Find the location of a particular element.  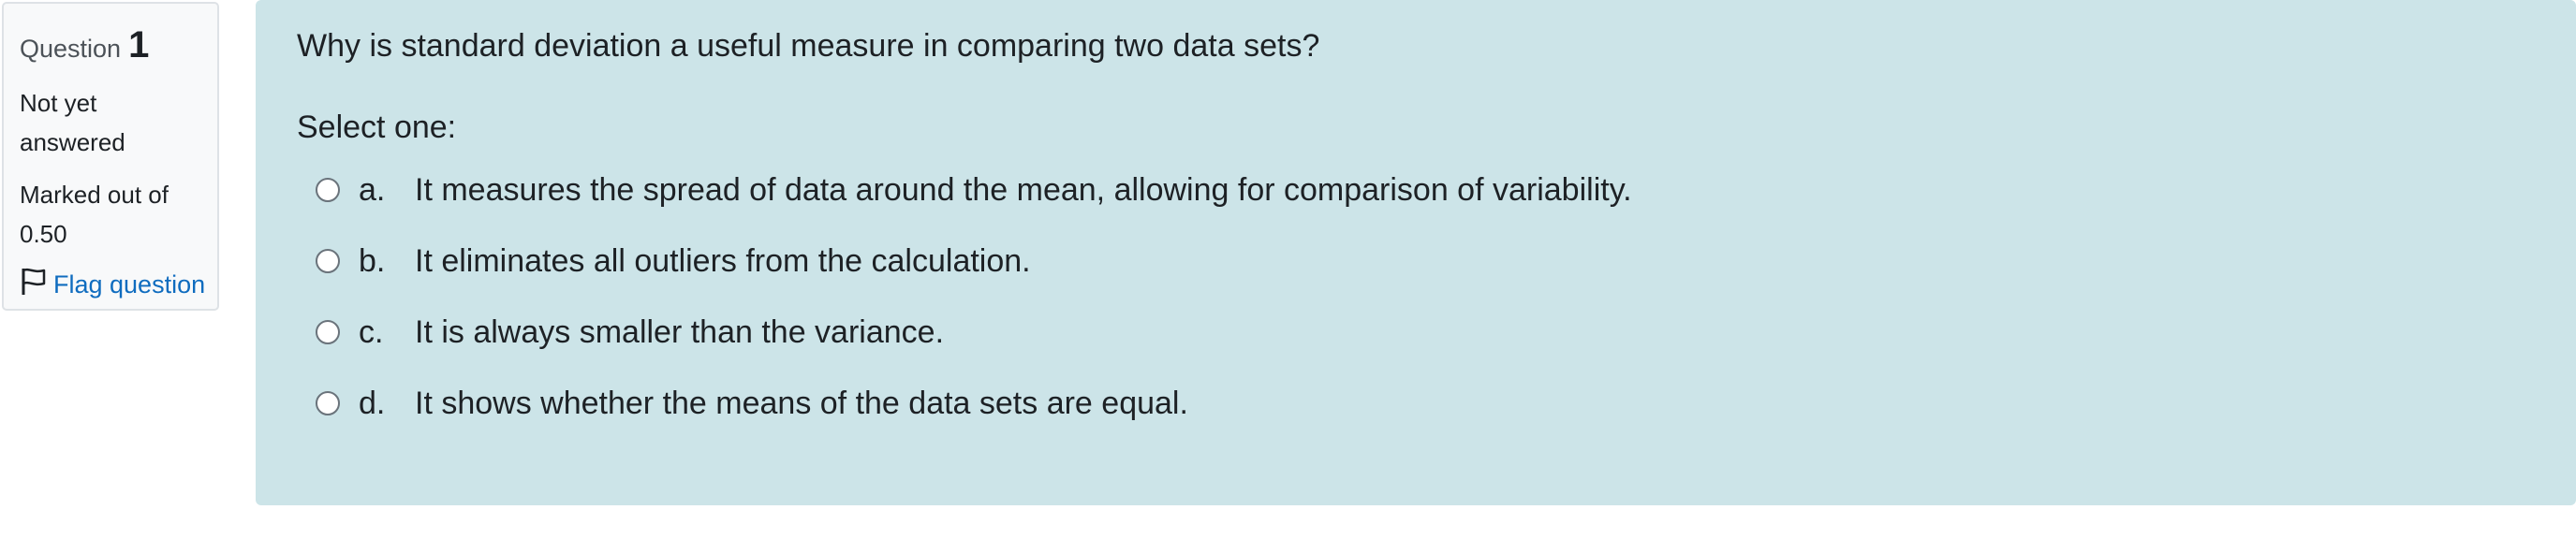

question-grade: Marked out of 0.50 is located at coordinates (94, 214).